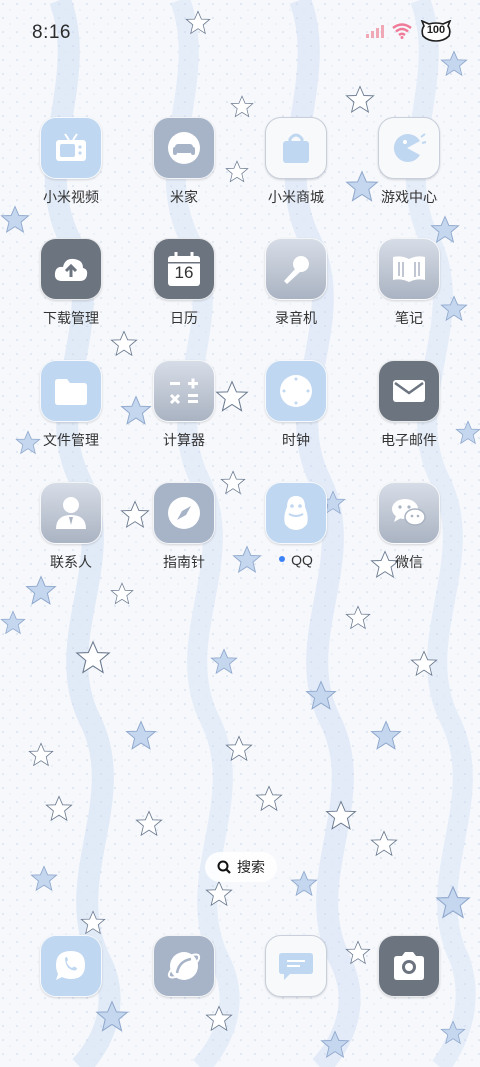 This screenshot has height=1067, width=480. I want to click on calculator-icon, so click(184, 391).